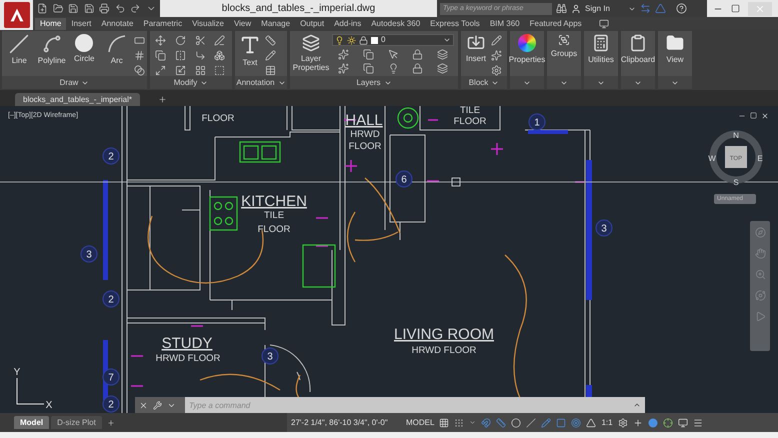 This screenshot has width=778, height=438. I want to click on viewcube-compass-ring, so click(736, 157).